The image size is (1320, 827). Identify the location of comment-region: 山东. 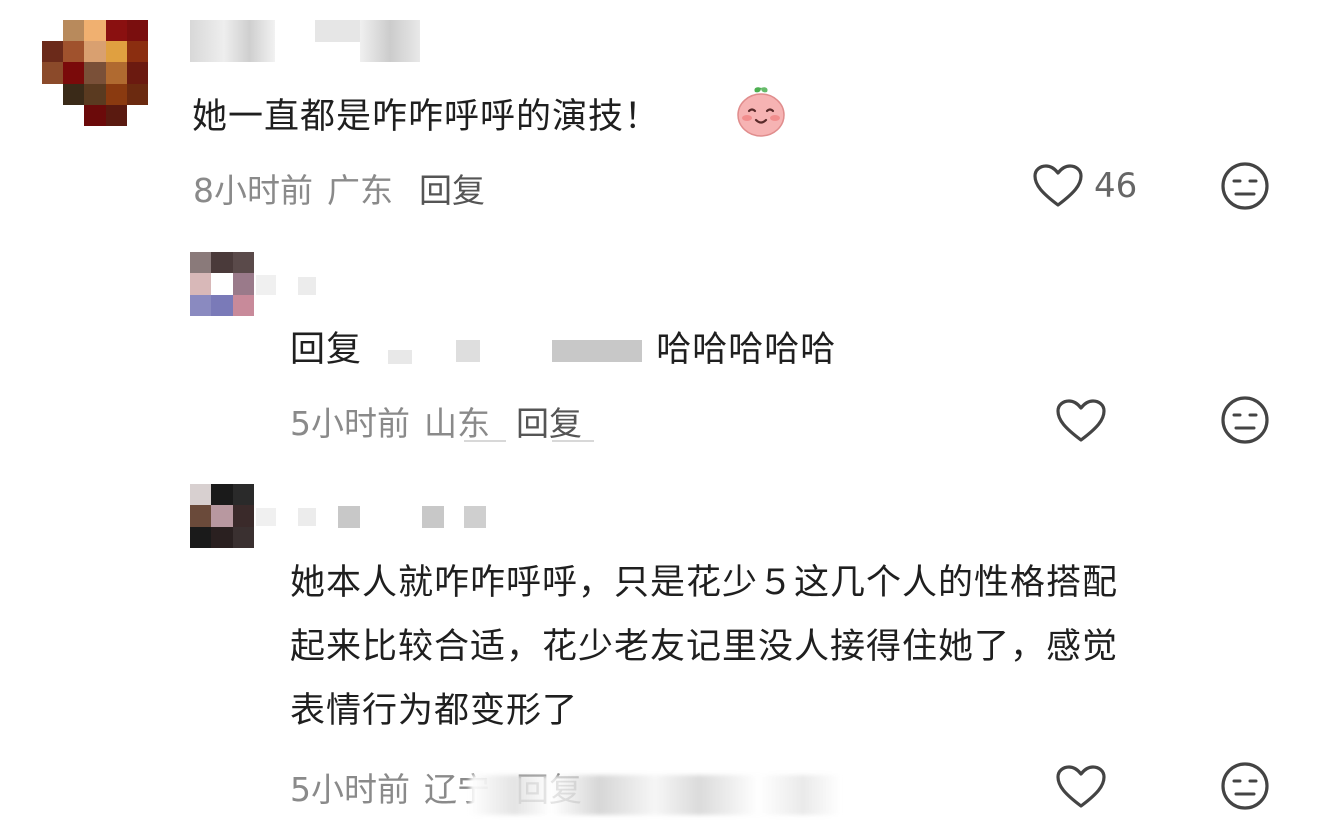
(457, 423).